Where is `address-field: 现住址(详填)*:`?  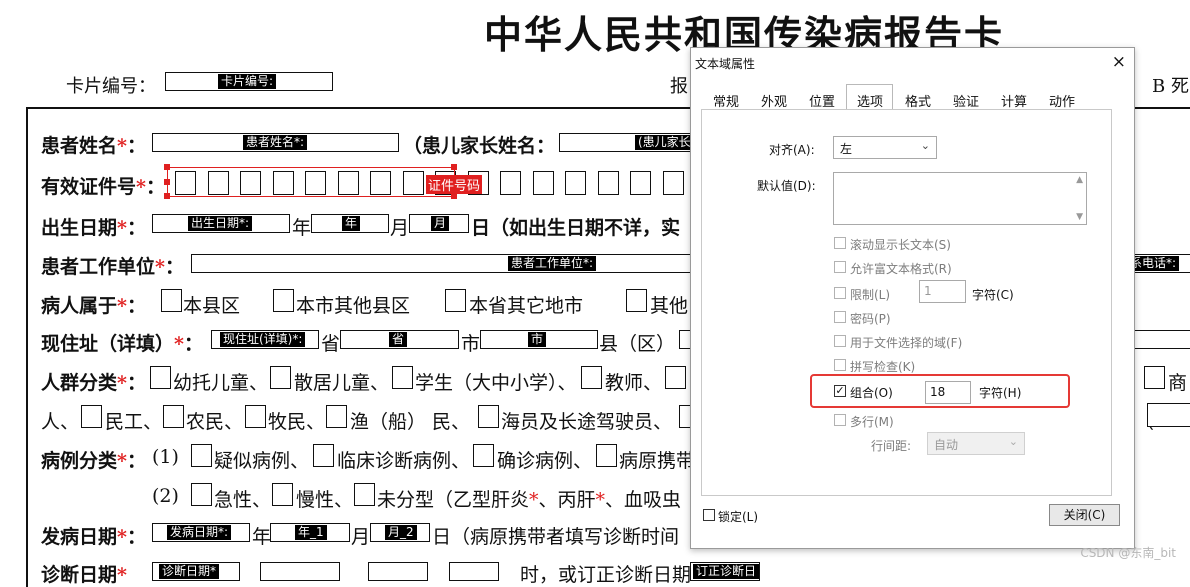 address-field: 现住址(详填)*: is located at coordinates (265, 339).